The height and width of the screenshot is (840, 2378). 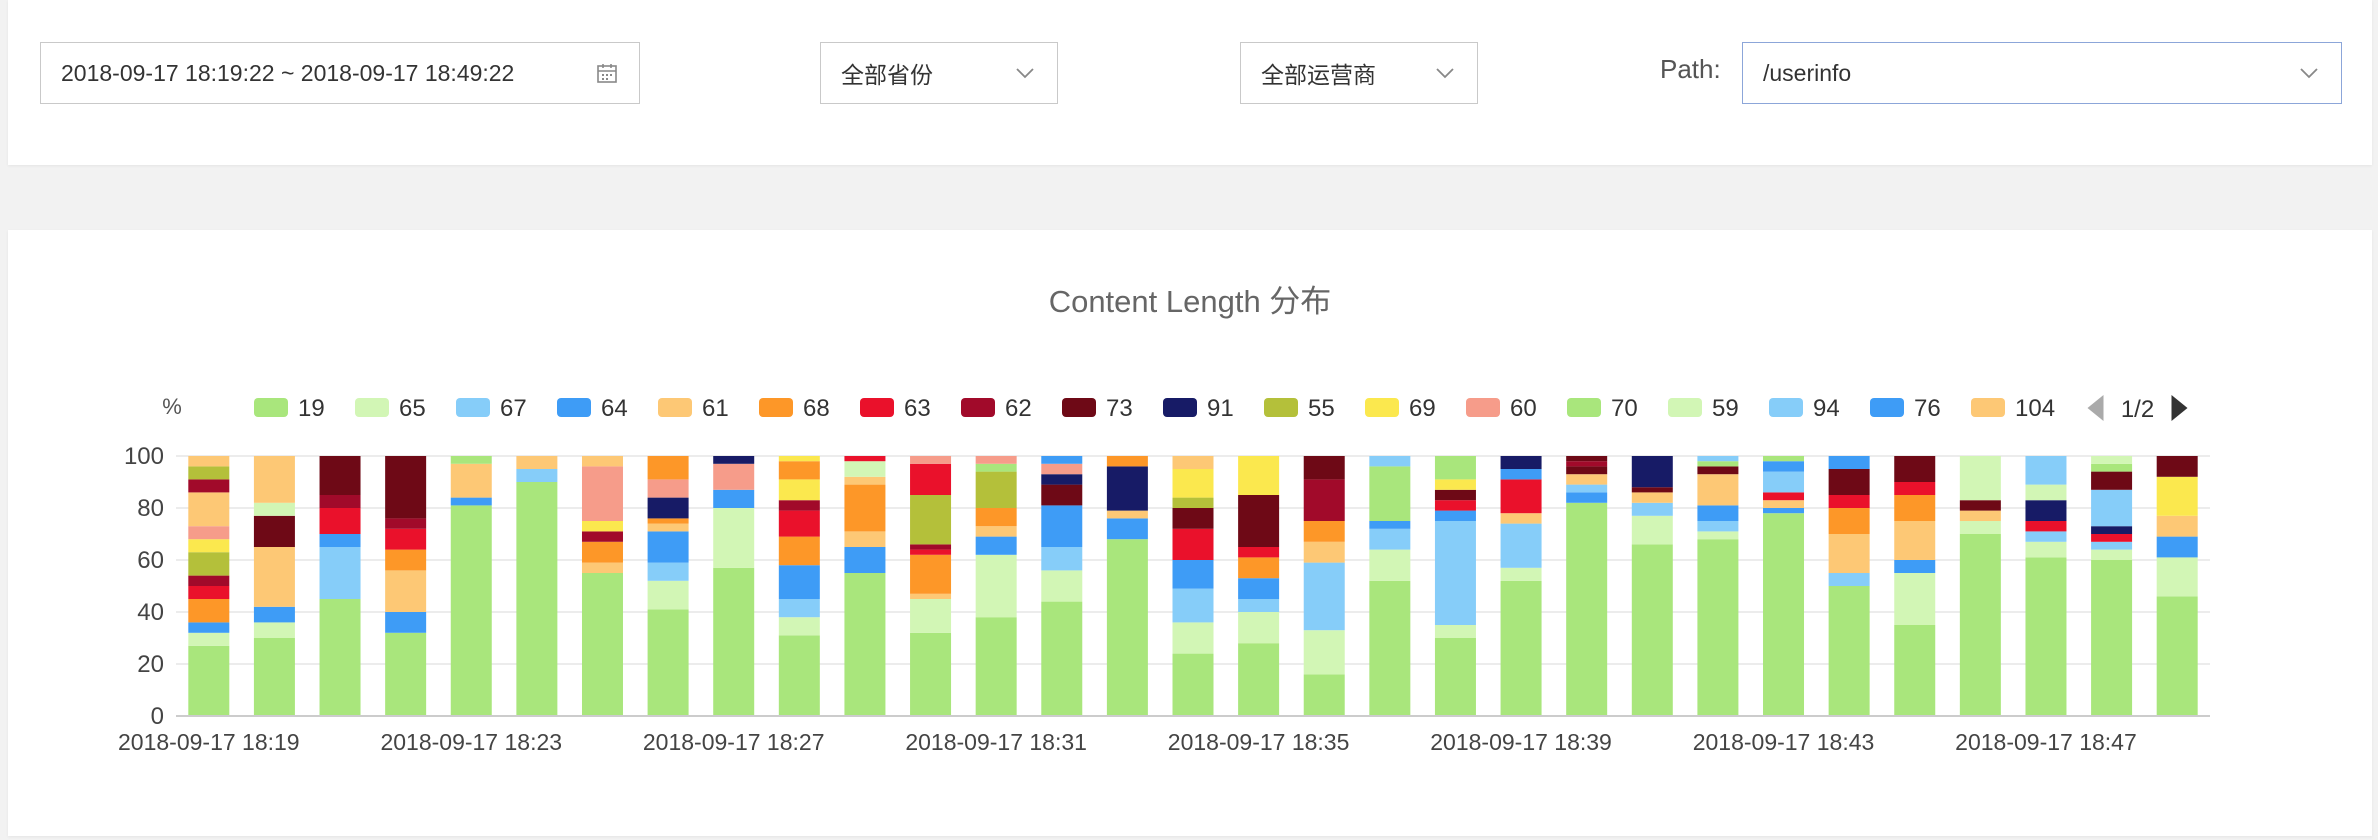 I want to click on path-select: /userinfo, so click(x=2042, y=73).